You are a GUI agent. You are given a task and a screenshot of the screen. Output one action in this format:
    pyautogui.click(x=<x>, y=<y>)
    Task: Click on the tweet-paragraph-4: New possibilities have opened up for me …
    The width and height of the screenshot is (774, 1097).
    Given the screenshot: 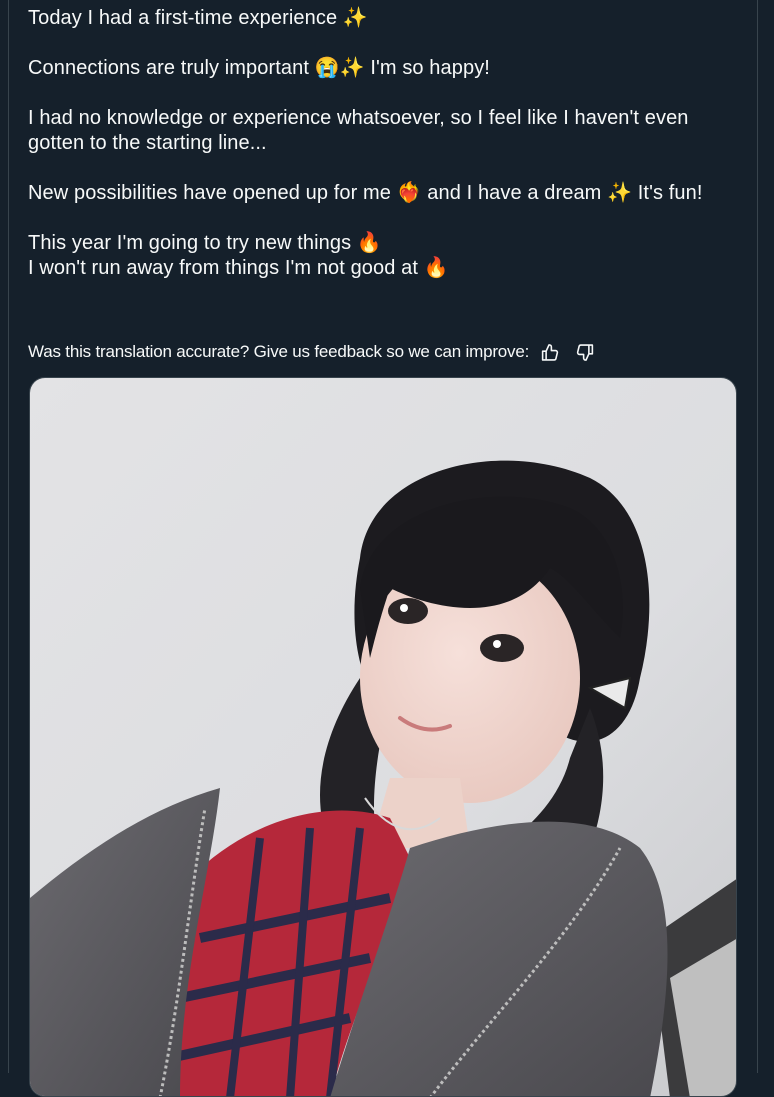 What is the action you would take?
    pyautogui.click(x=385, y=193)
    